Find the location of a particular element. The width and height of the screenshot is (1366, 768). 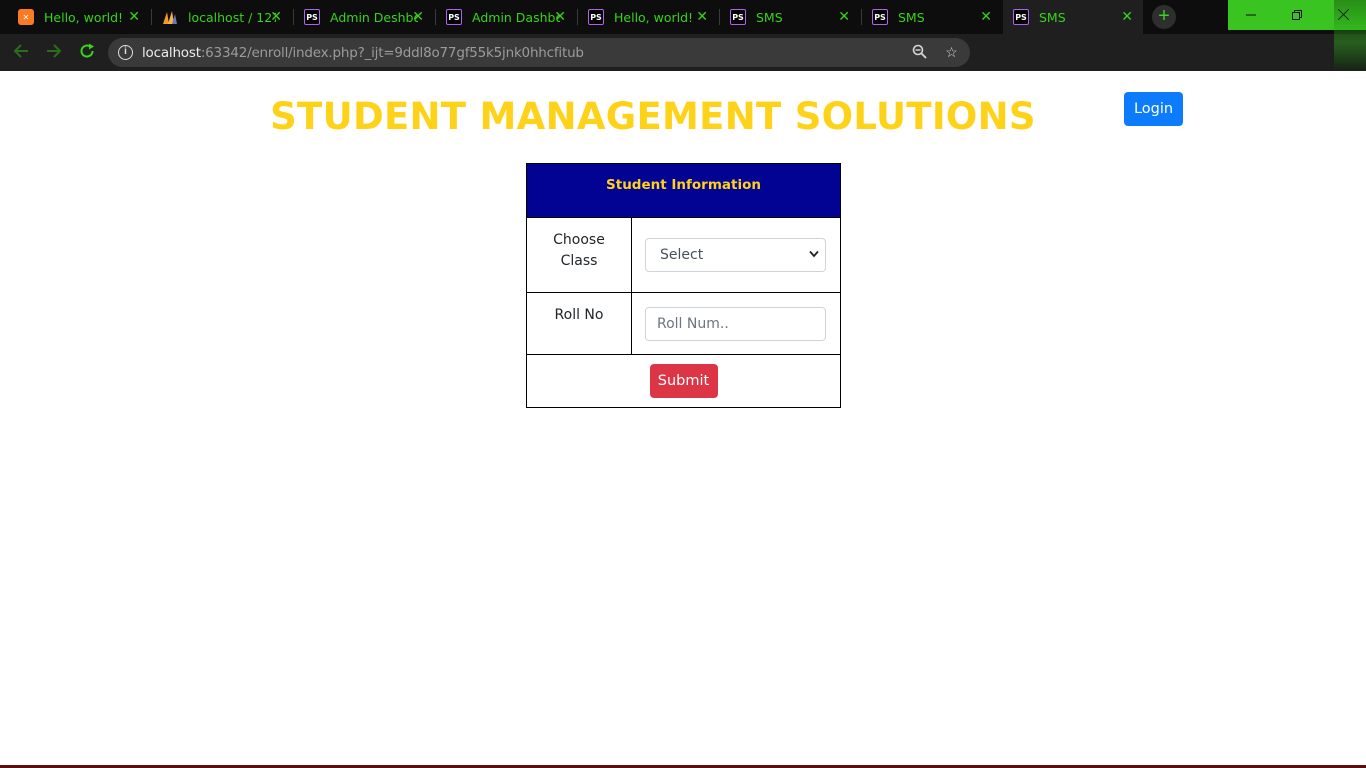

class-select-value: Select is located at coordinates (682, 255).